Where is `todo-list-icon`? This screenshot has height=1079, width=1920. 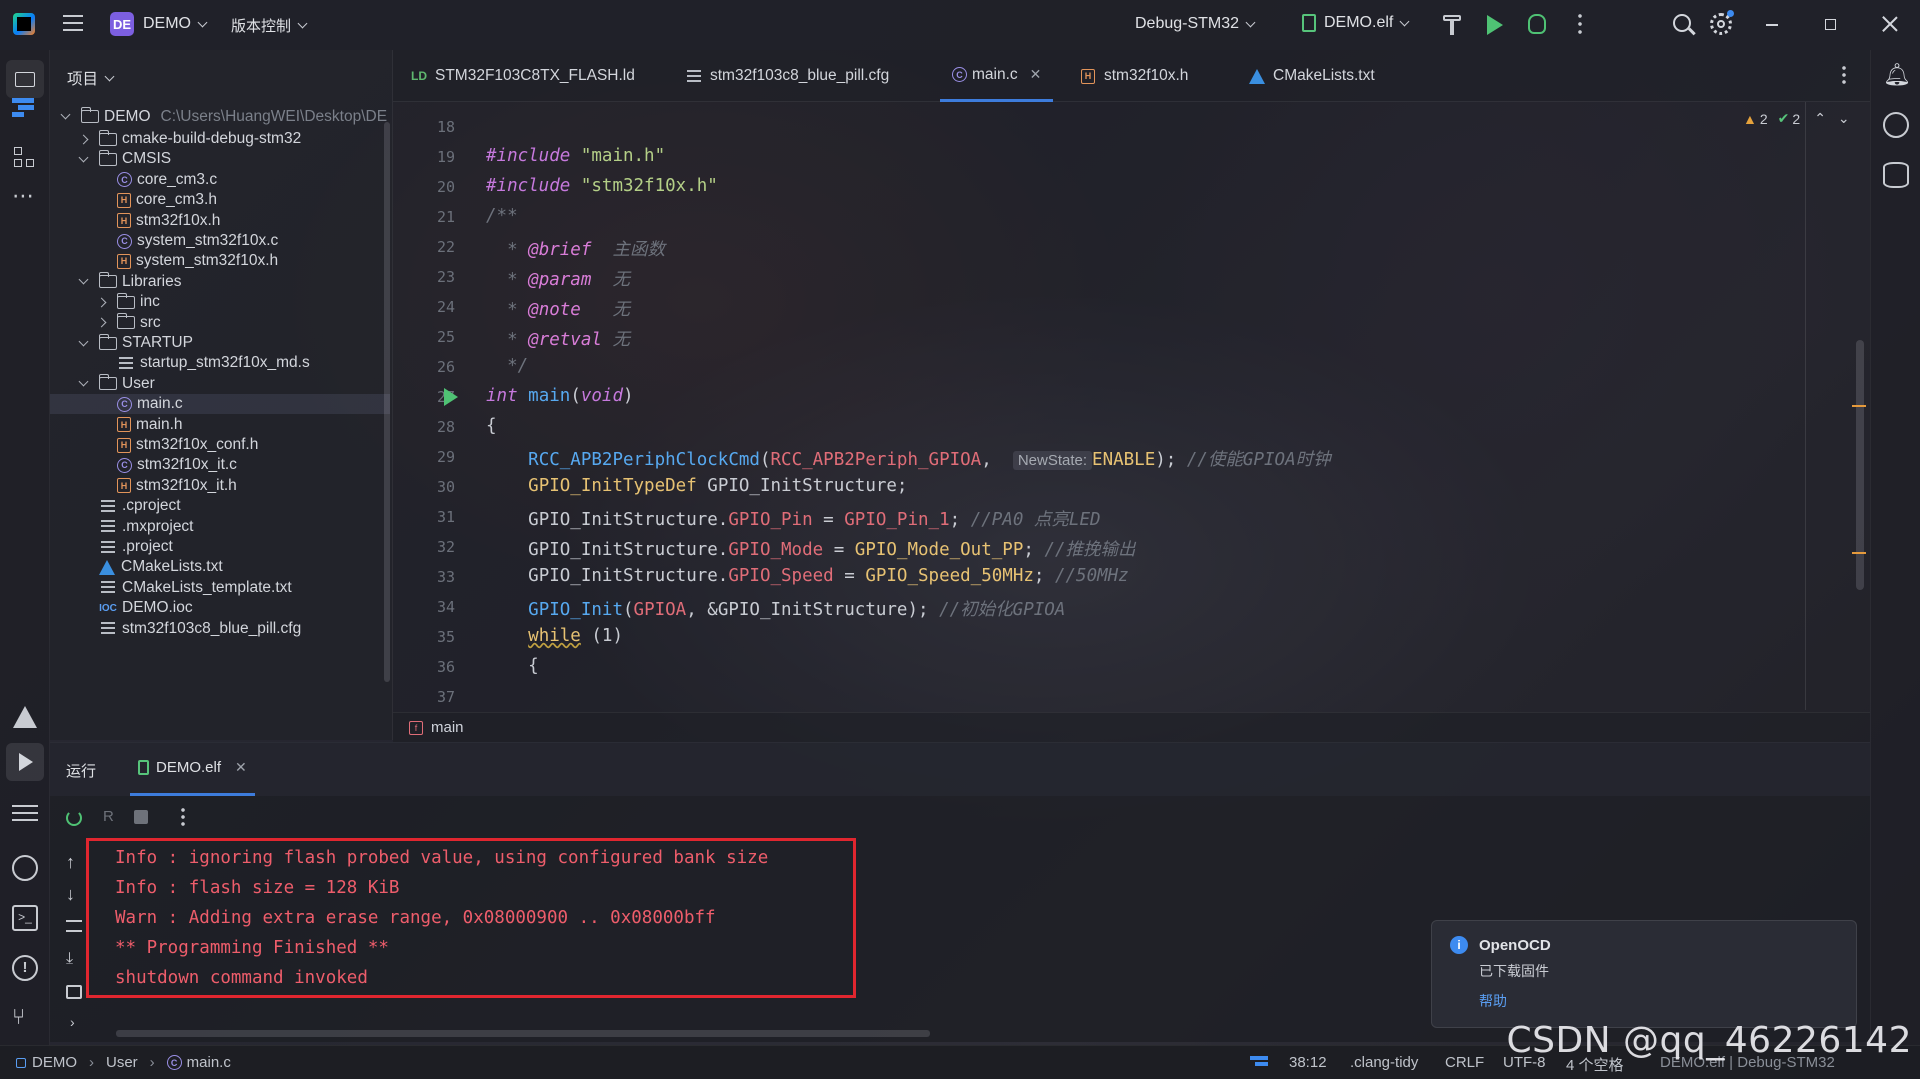
todo-list-icon is located at coordinates (25, 813).